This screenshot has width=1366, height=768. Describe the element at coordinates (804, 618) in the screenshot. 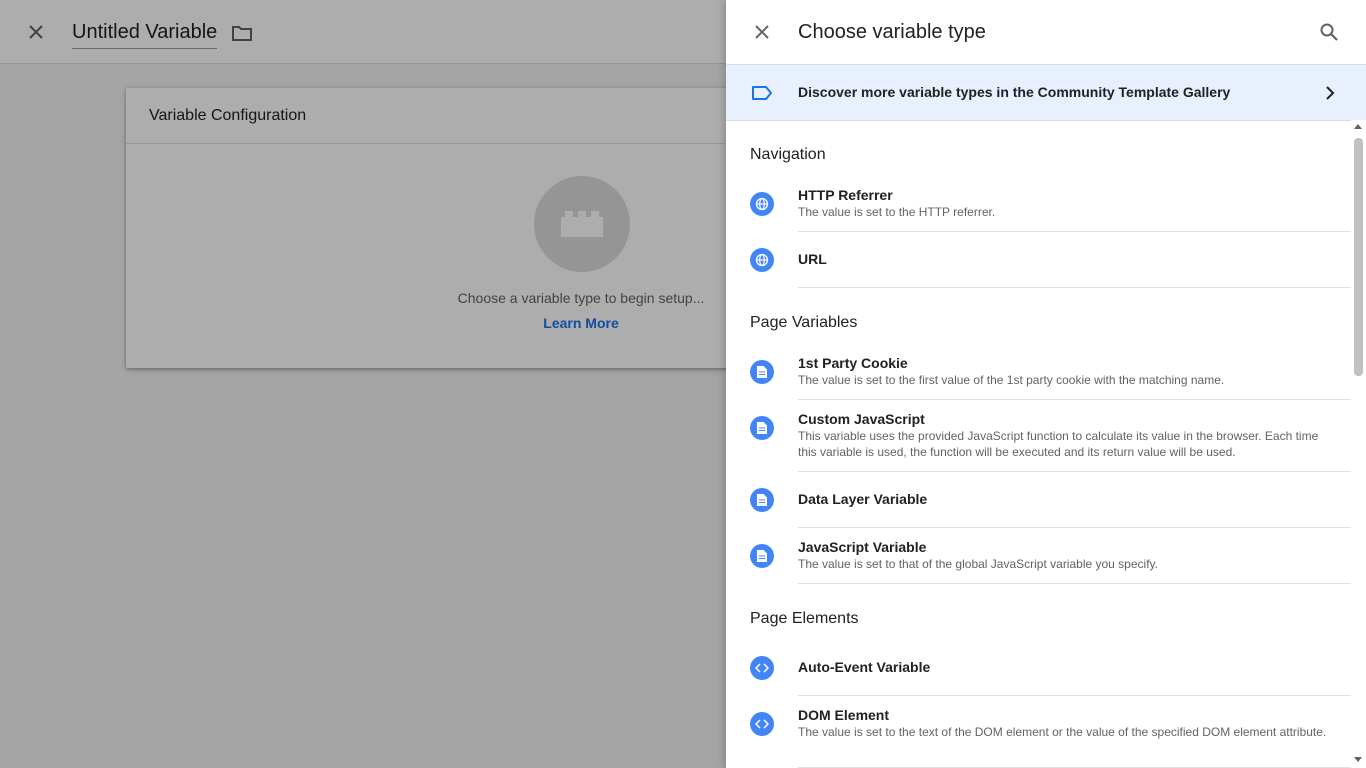

I see `section-title-page-elements: Page Elements` at that location.